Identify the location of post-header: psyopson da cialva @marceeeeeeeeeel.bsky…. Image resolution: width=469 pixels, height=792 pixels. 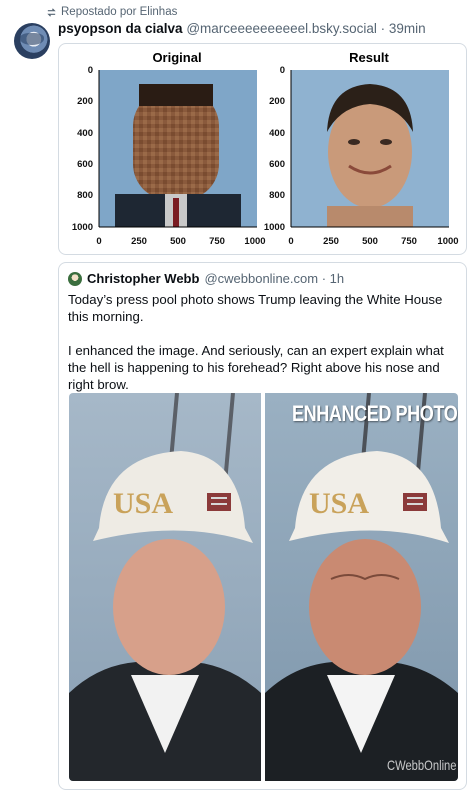
(242, 28).